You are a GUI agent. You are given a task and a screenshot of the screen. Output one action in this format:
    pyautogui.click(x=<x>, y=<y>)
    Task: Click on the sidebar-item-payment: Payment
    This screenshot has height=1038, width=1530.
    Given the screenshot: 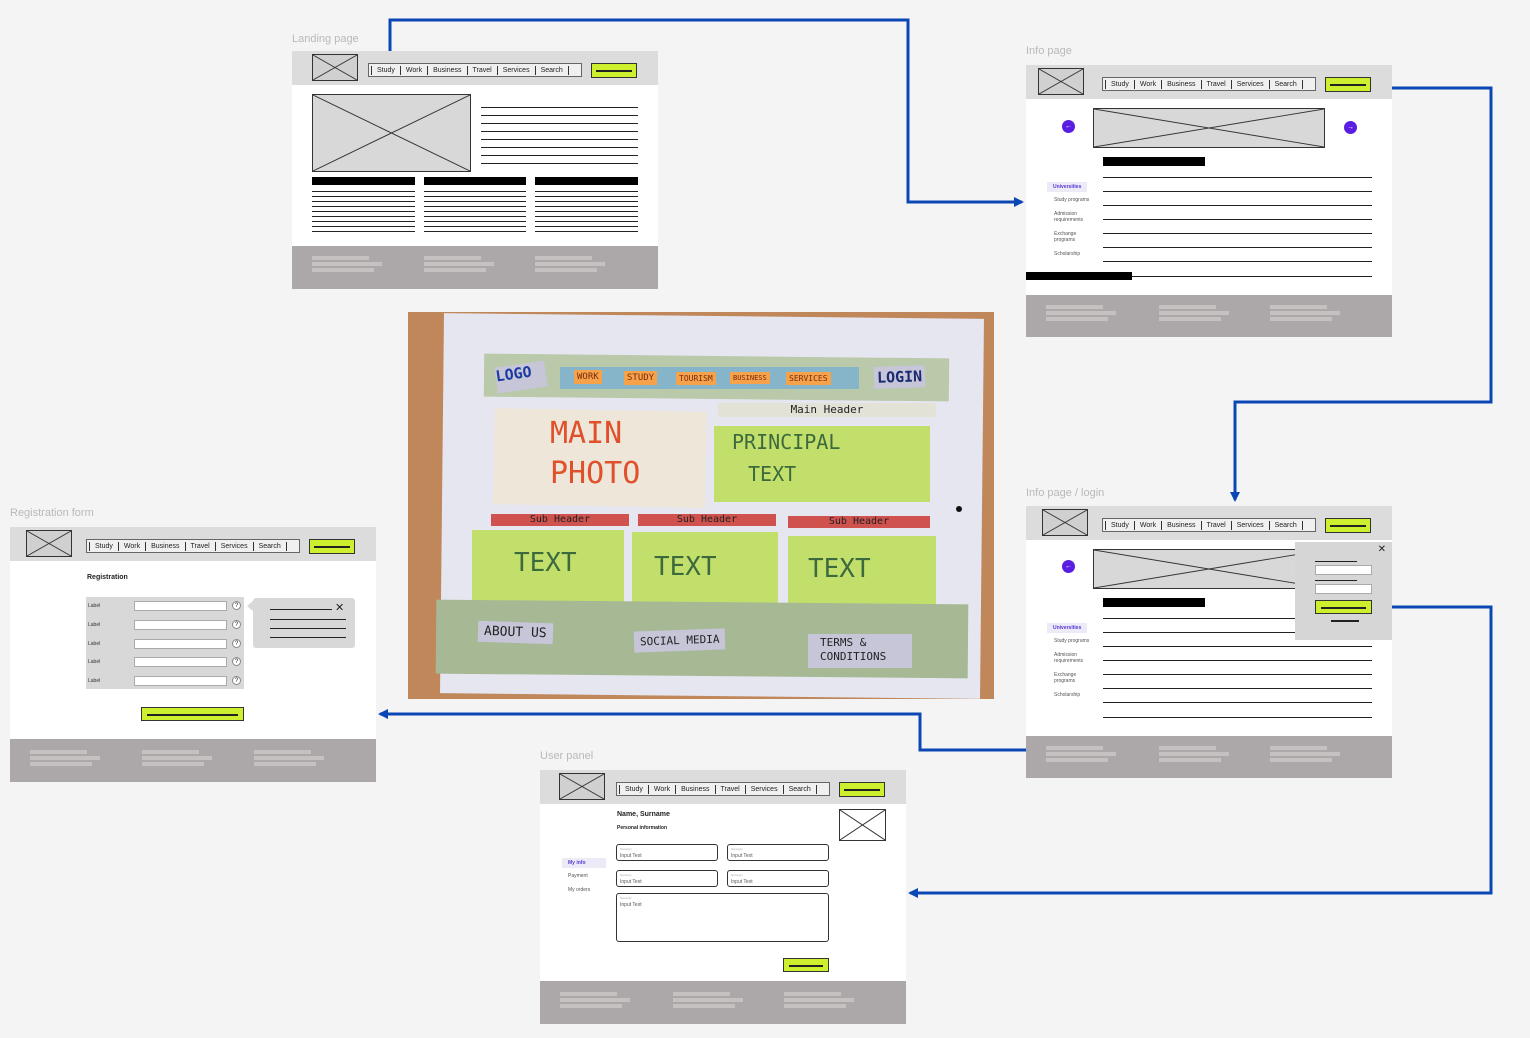 What is the action you would take?
    pyautogui.click(x=578, y=876)
    